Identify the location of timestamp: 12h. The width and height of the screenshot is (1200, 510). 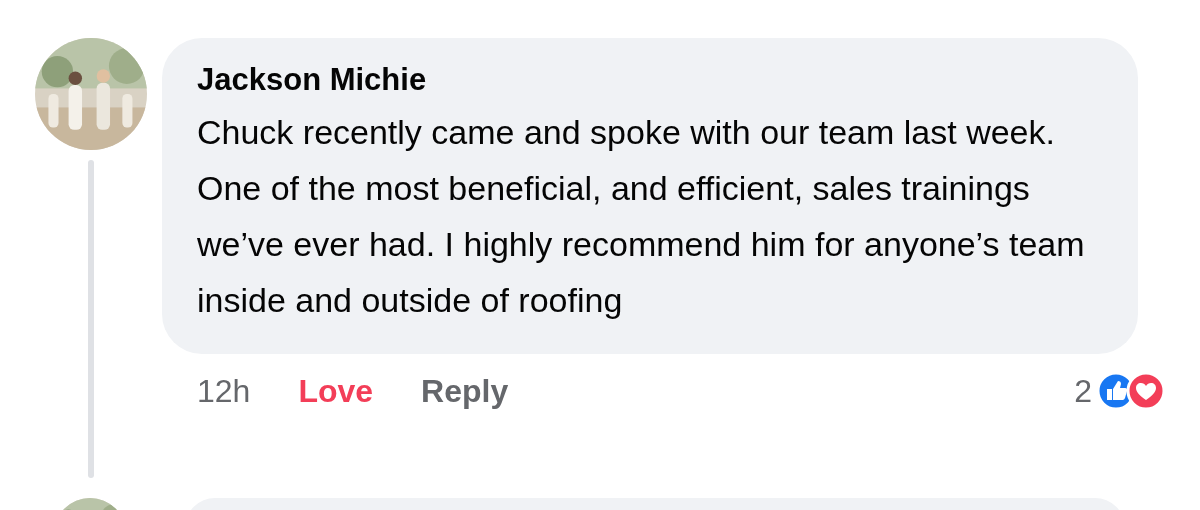
(224, 391).